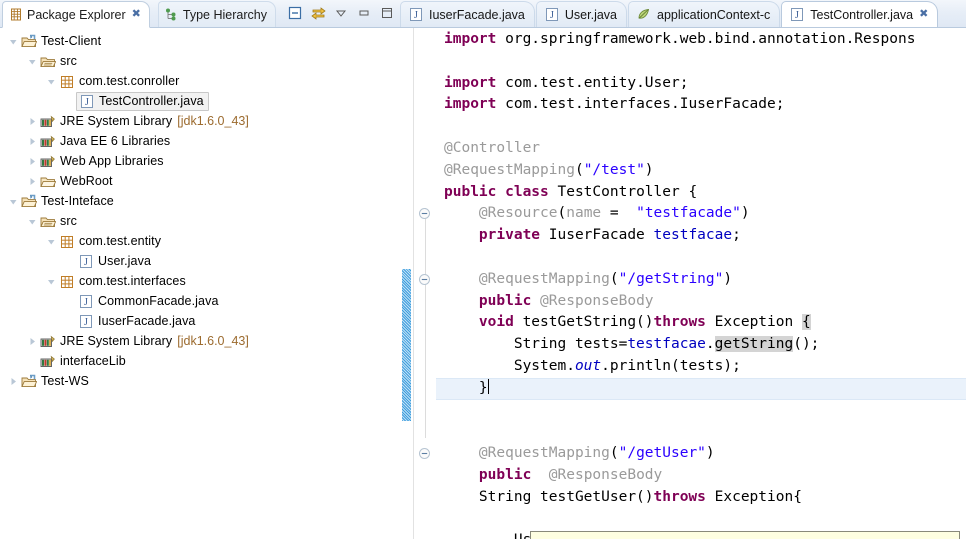 The height and width of the screenshot is (539, 966). Describe the element at coordinates (200, 41) in the screenshot. I see `tree-item: Test-Client` at that location.